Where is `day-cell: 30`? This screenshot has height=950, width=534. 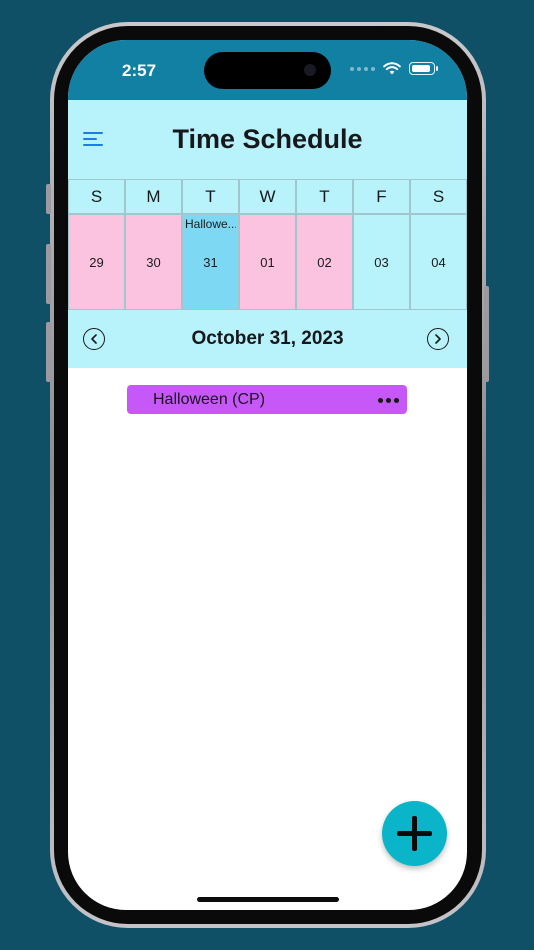 day-cell: 30 is located at coordinates (153, 262).